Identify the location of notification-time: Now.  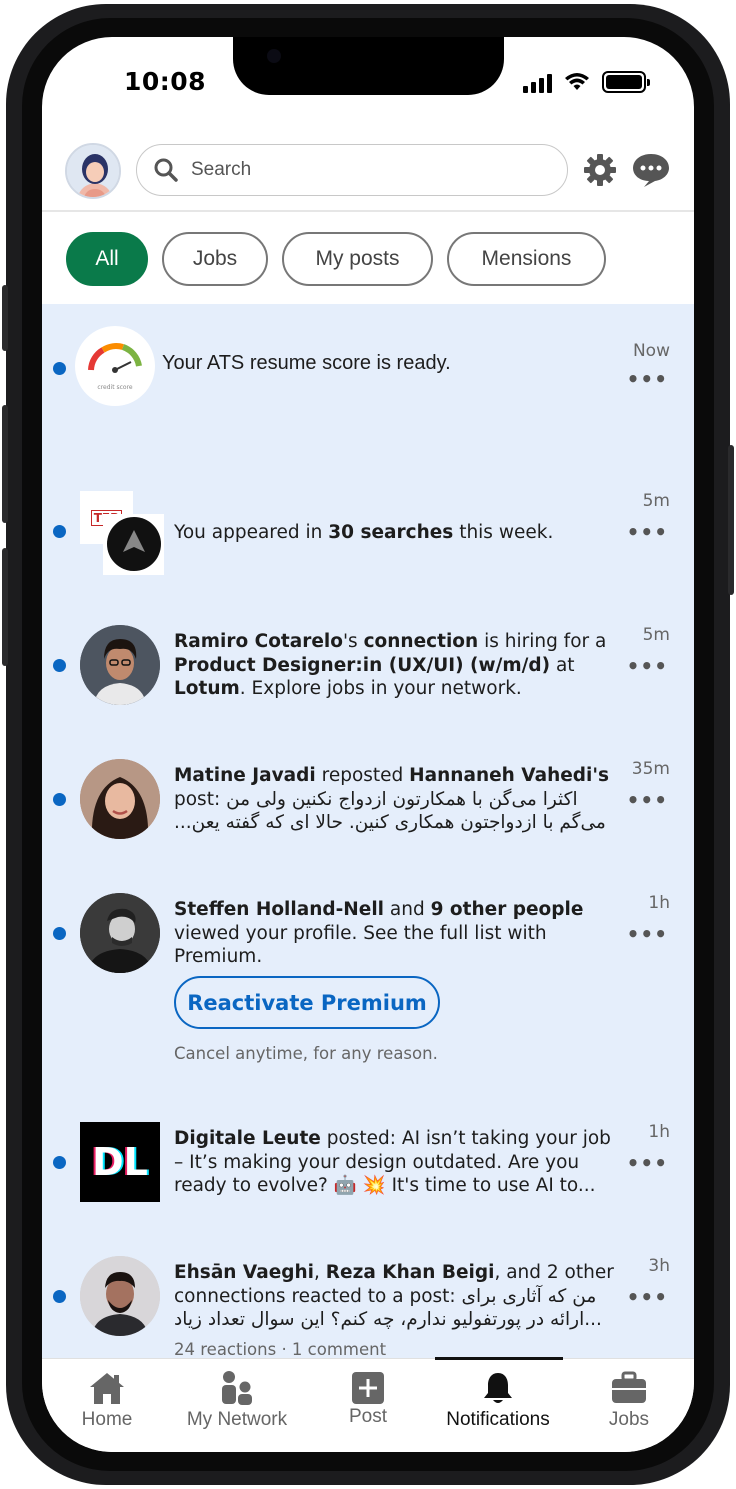
(651, 351).